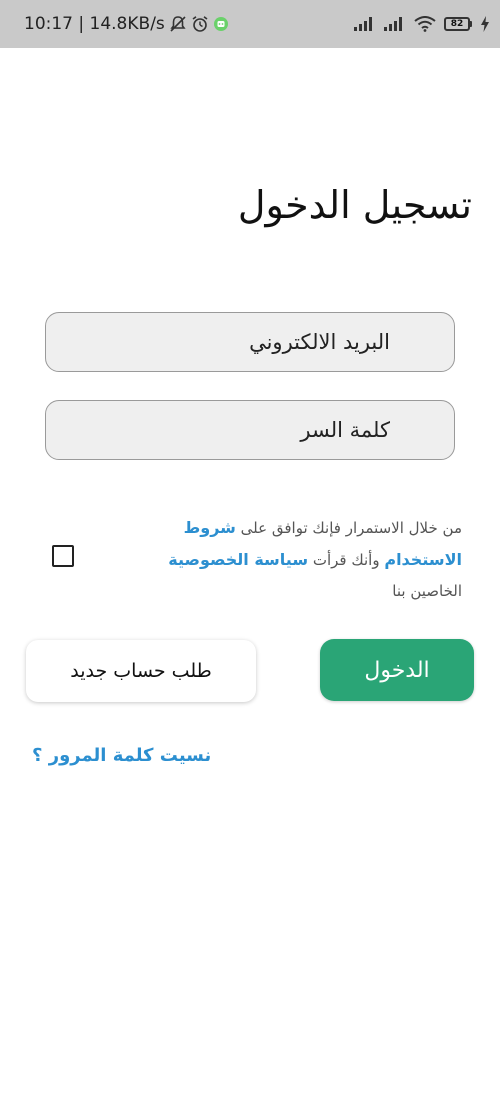 This screenshot has width=500, height=1111. What do you see at coordinates (471, 24) in the screenshot?
I see `battery-tip` at bounding box center [471, 24].